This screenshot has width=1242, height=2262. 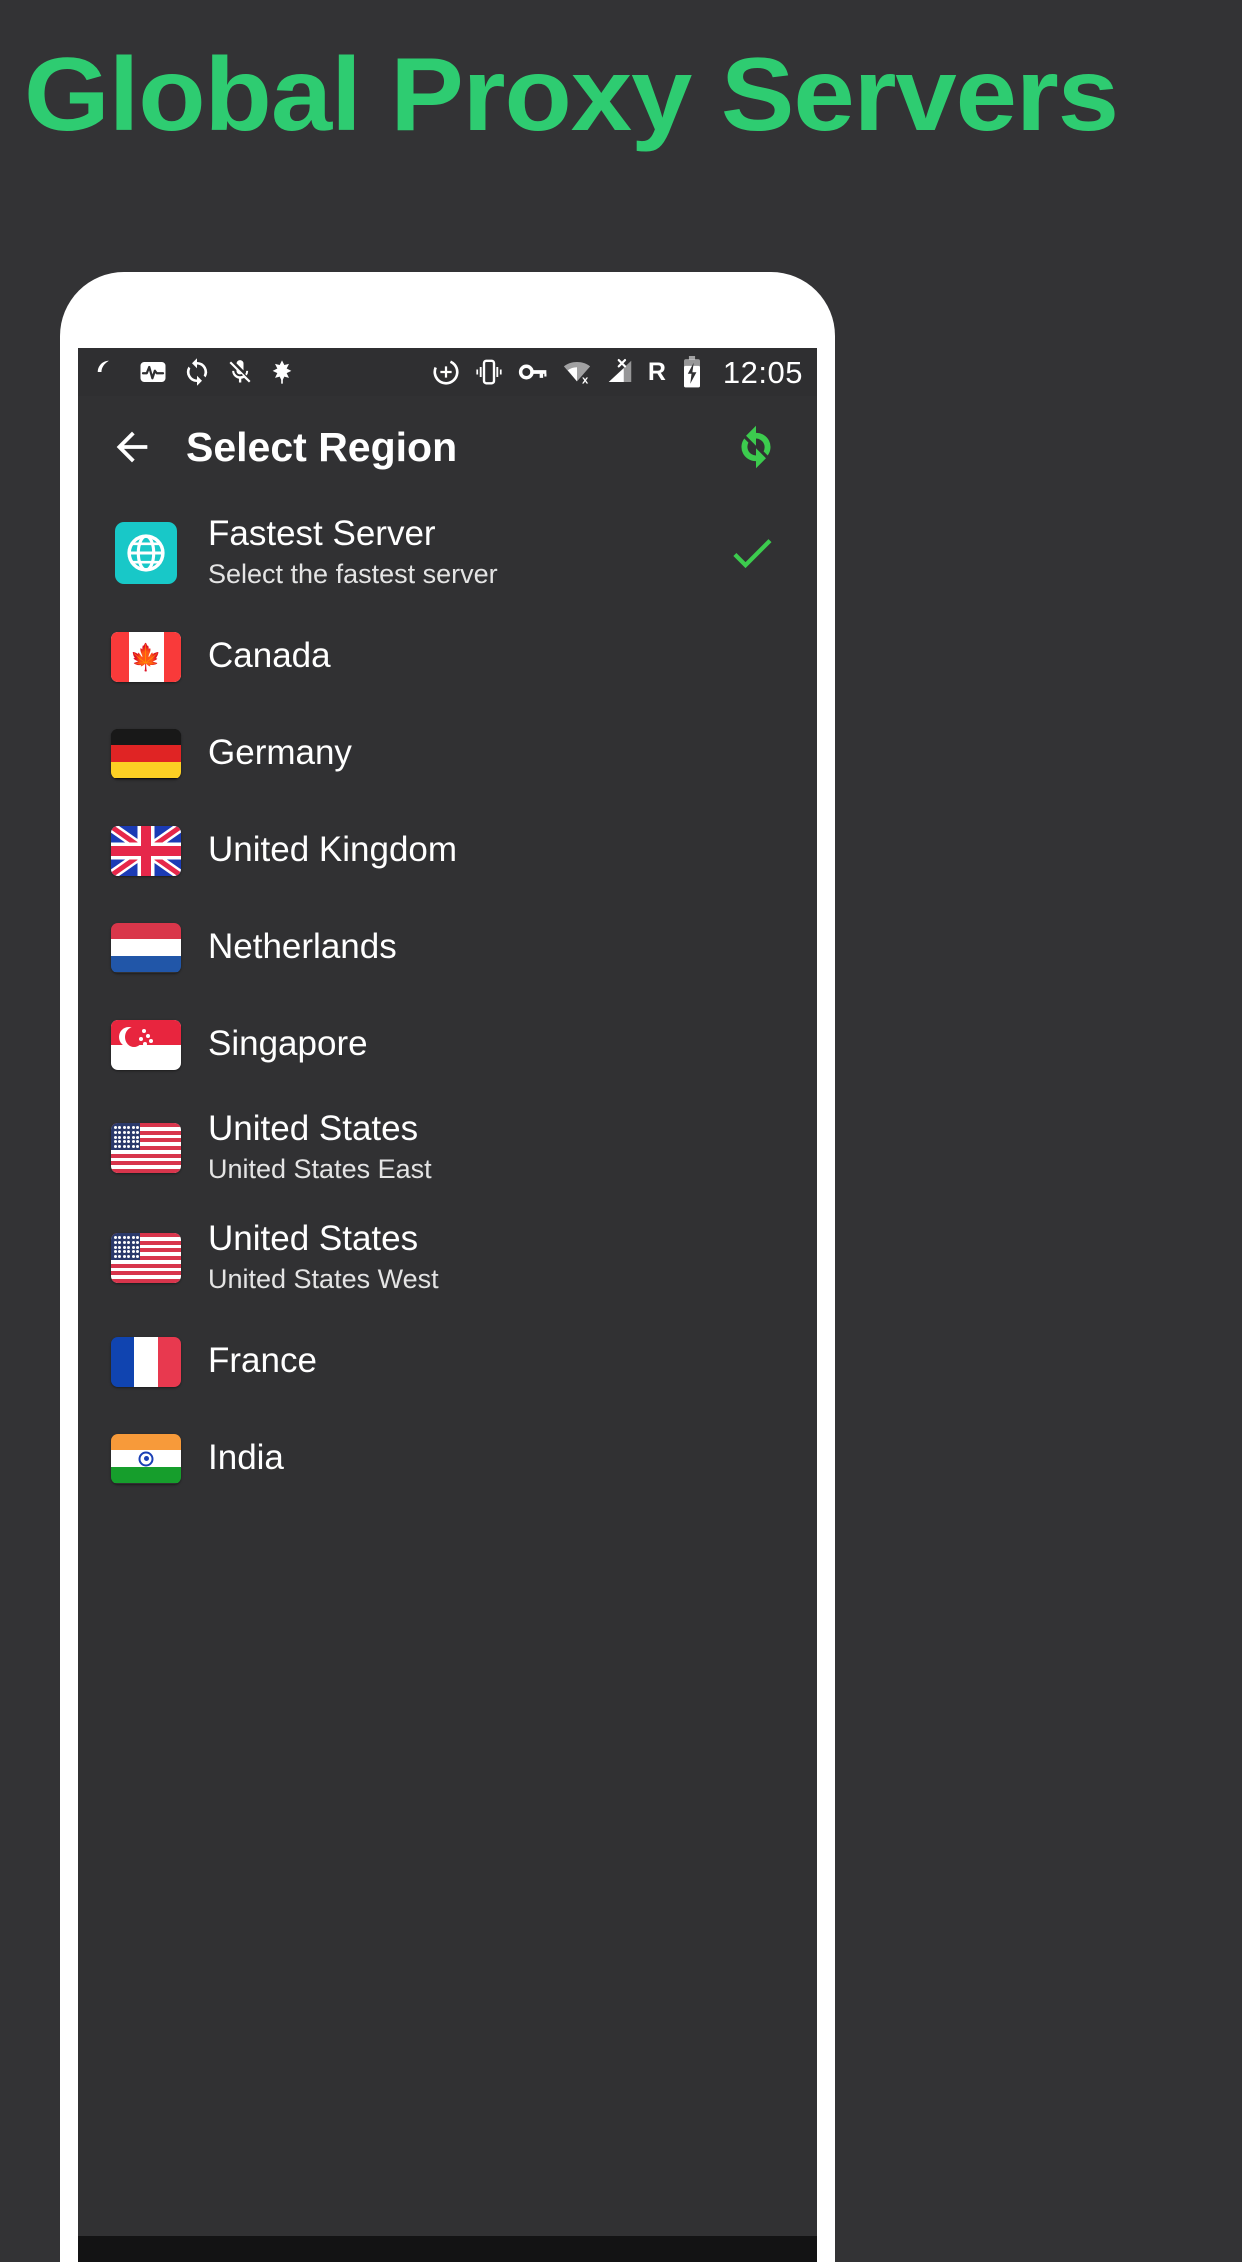 I want to click on globe-icon-tile, so click(x=146, y=553).